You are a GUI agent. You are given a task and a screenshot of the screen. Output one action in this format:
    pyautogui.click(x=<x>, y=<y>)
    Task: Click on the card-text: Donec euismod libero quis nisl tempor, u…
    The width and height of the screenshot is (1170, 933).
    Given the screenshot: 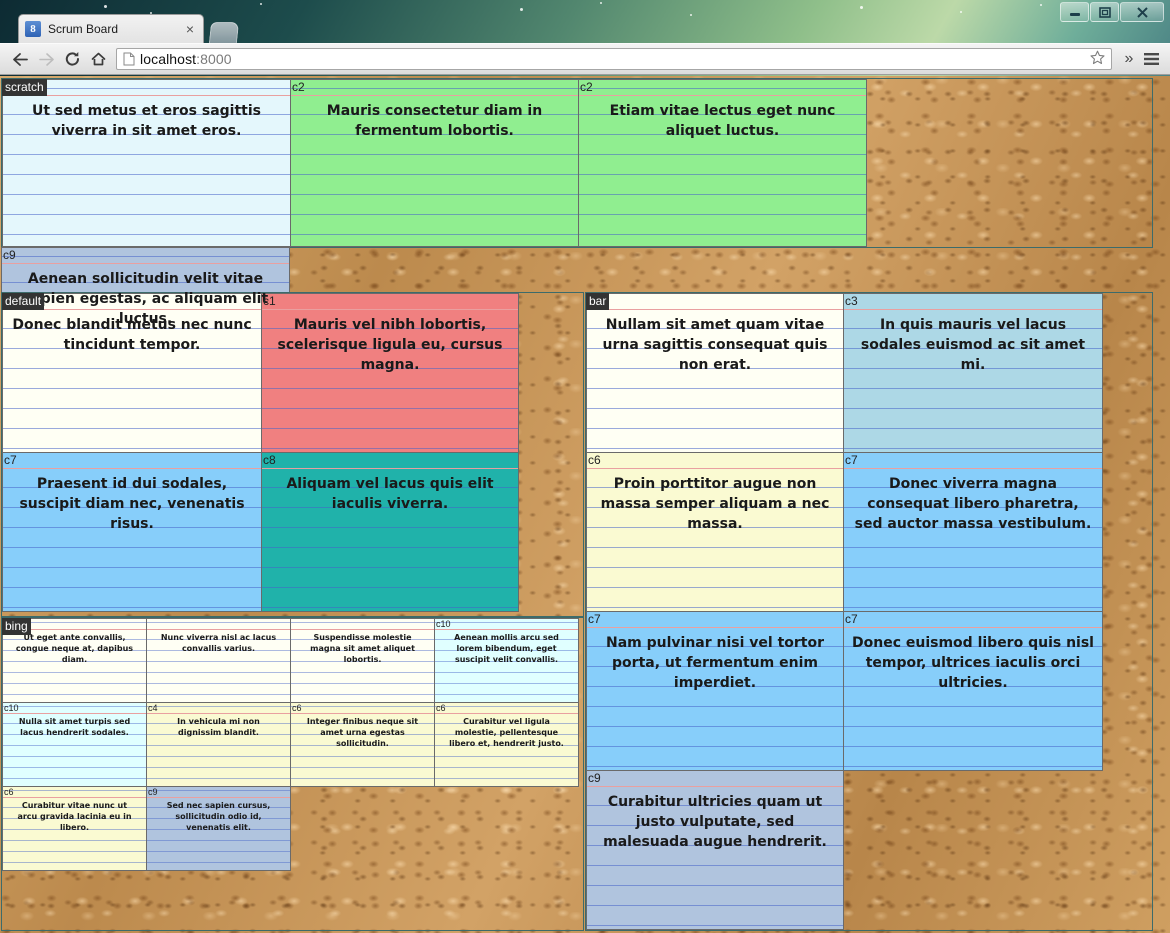 What is the action you would take?
    pyautogui.click(x=973, y=663)
    